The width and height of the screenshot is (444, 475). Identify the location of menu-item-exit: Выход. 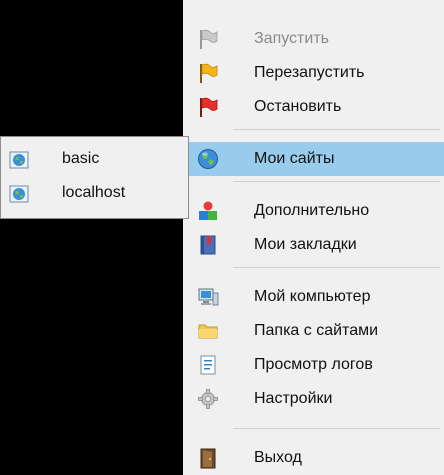
(315, 458).